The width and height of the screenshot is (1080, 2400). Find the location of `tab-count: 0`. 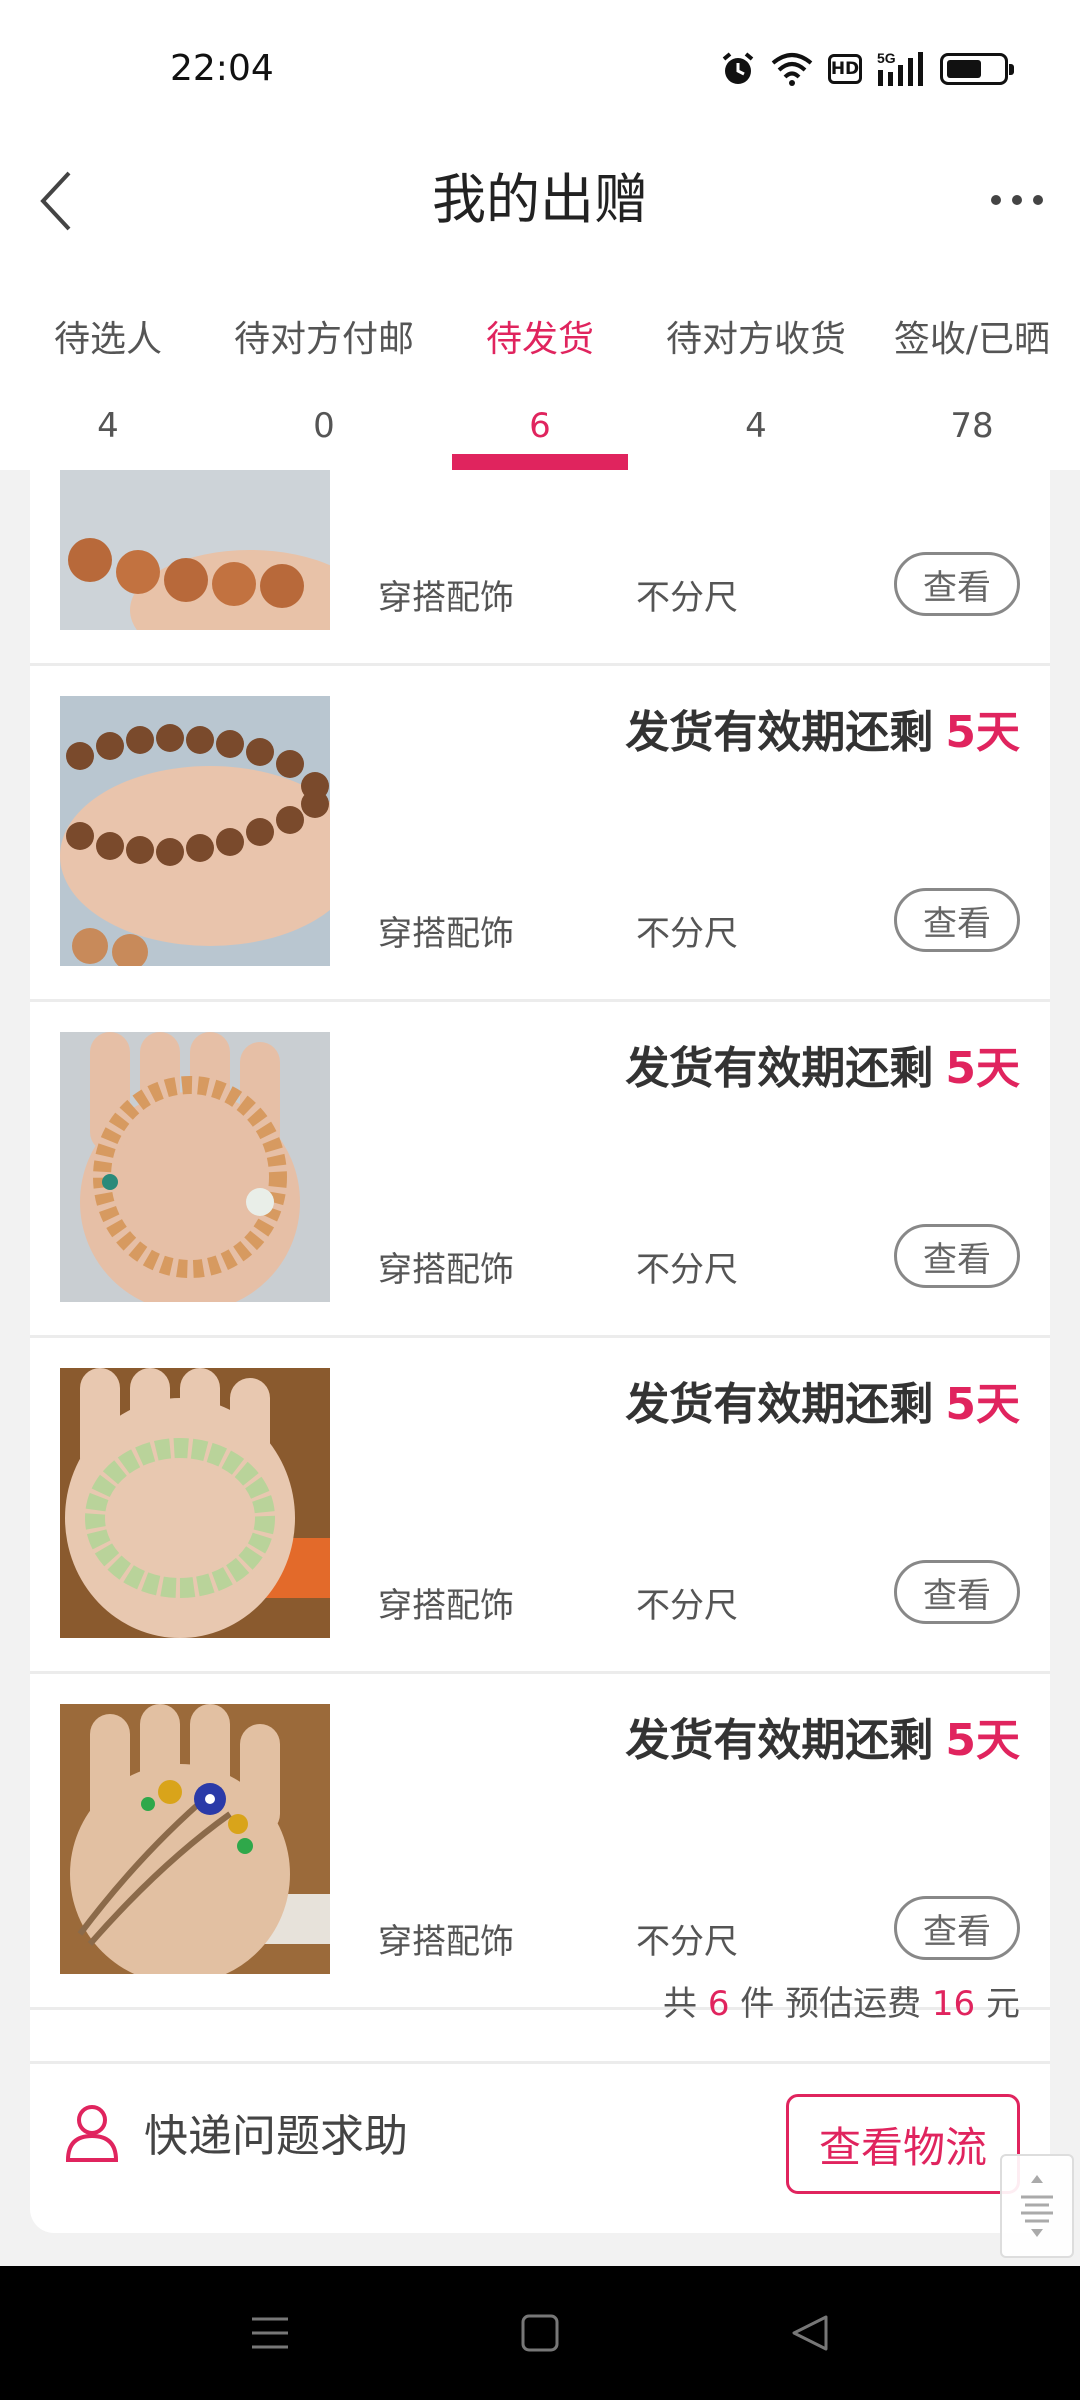

tab-count: 0 is located at coordinates (324, 426).